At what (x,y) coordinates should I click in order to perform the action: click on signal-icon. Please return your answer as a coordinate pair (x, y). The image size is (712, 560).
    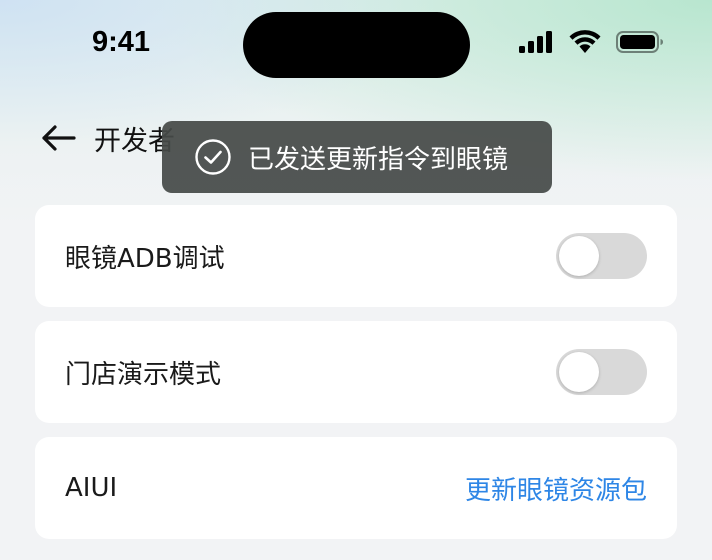
    Looking at the image, I should click on (535, 42).